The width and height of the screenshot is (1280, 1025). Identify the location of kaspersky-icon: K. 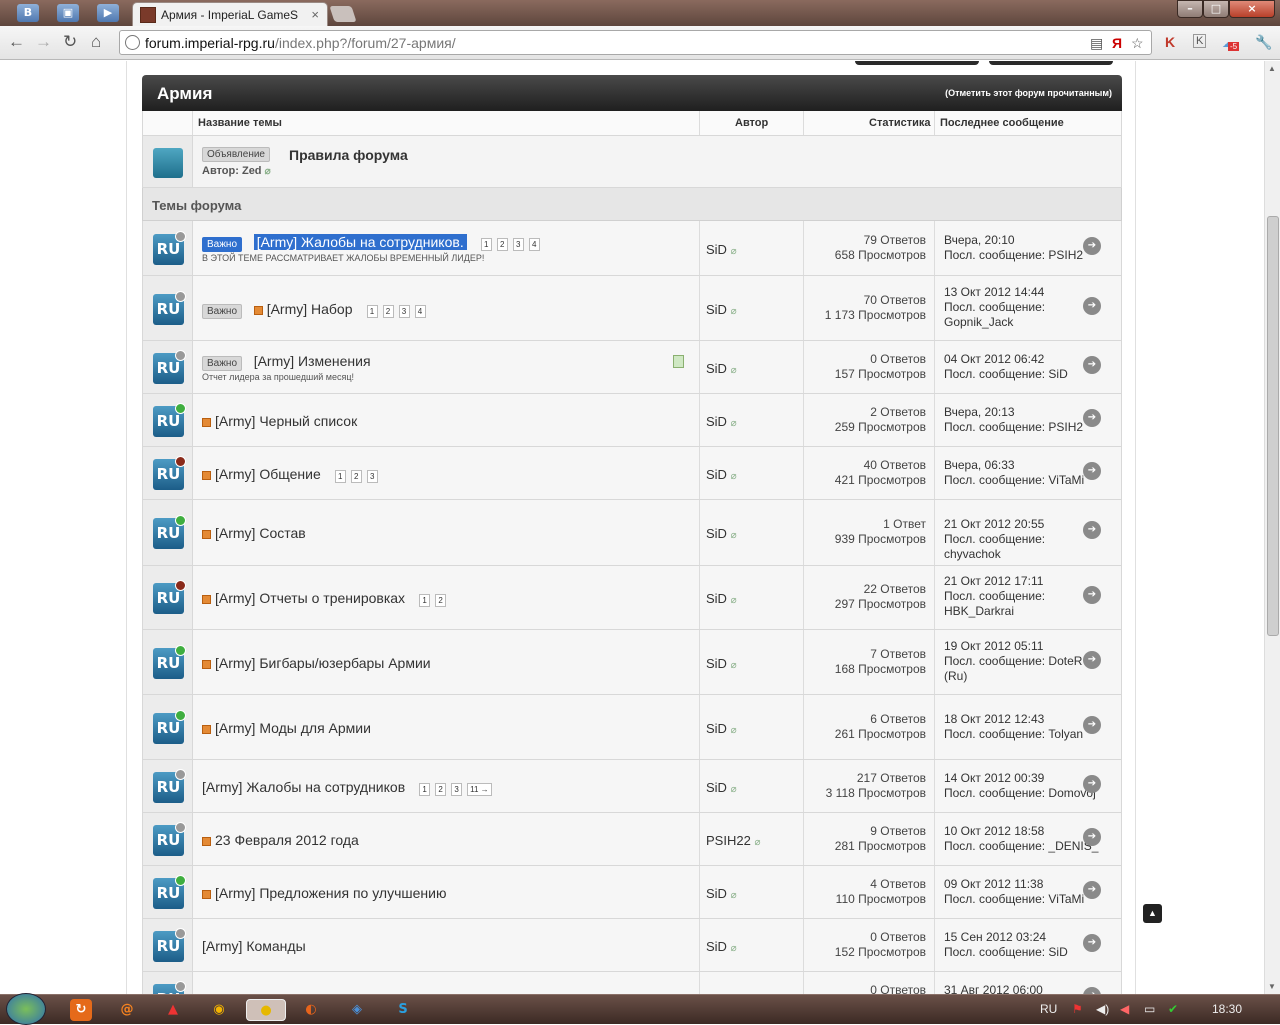
(1170, 42).